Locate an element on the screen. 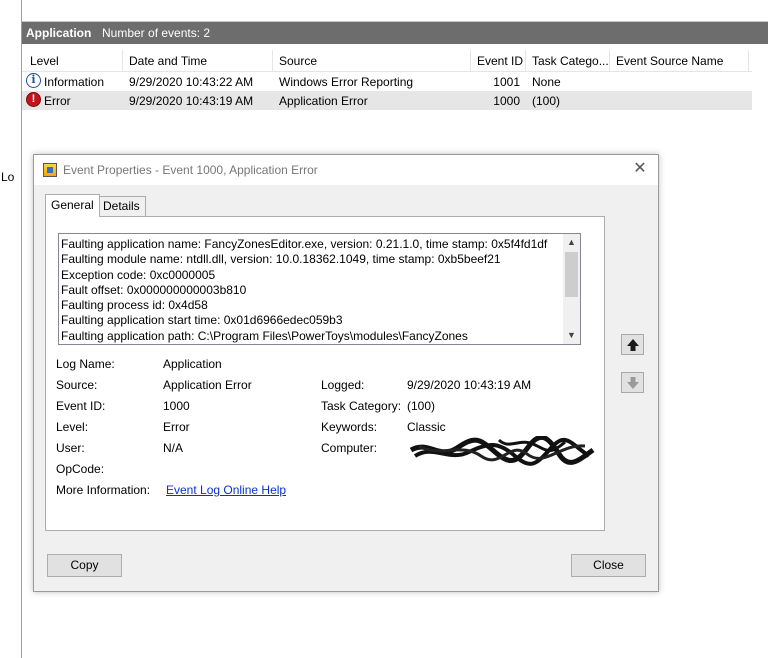  level-value: Error is located at coordinates (176, 427).